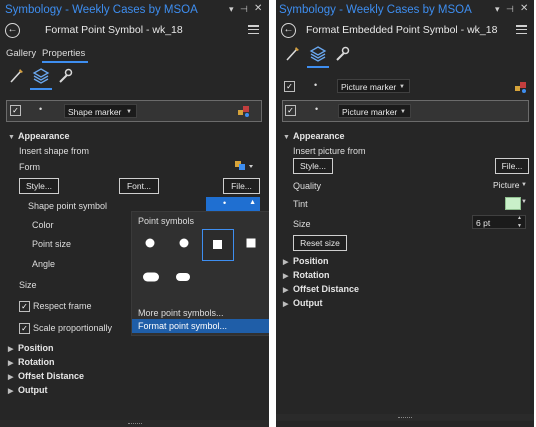 The height and width of the screenshot is (427, 536). What do you see at coordinates (100, 111) in the screenshot?
I see `marker-type-dropdown: Shape marker ▼` at bounding box center [100, 111].